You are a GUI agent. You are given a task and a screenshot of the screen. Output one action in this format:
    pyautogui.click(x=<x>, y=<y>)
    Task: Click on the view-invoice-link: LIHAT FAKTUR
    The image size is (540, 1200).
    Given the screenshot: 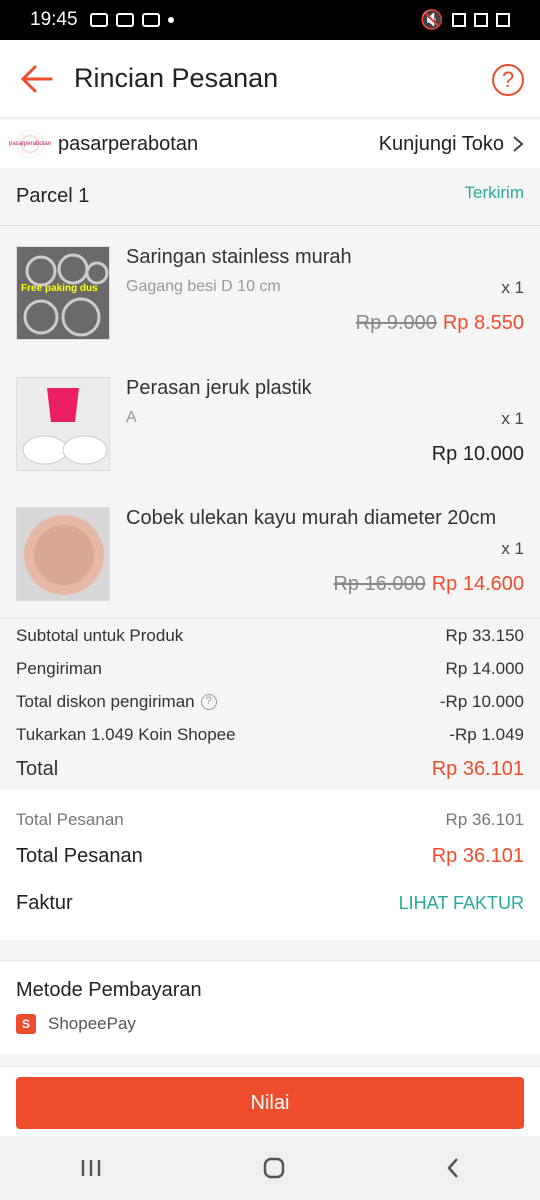 What is the action you would take?
    pyautogui.click(x=461, y=903)
    